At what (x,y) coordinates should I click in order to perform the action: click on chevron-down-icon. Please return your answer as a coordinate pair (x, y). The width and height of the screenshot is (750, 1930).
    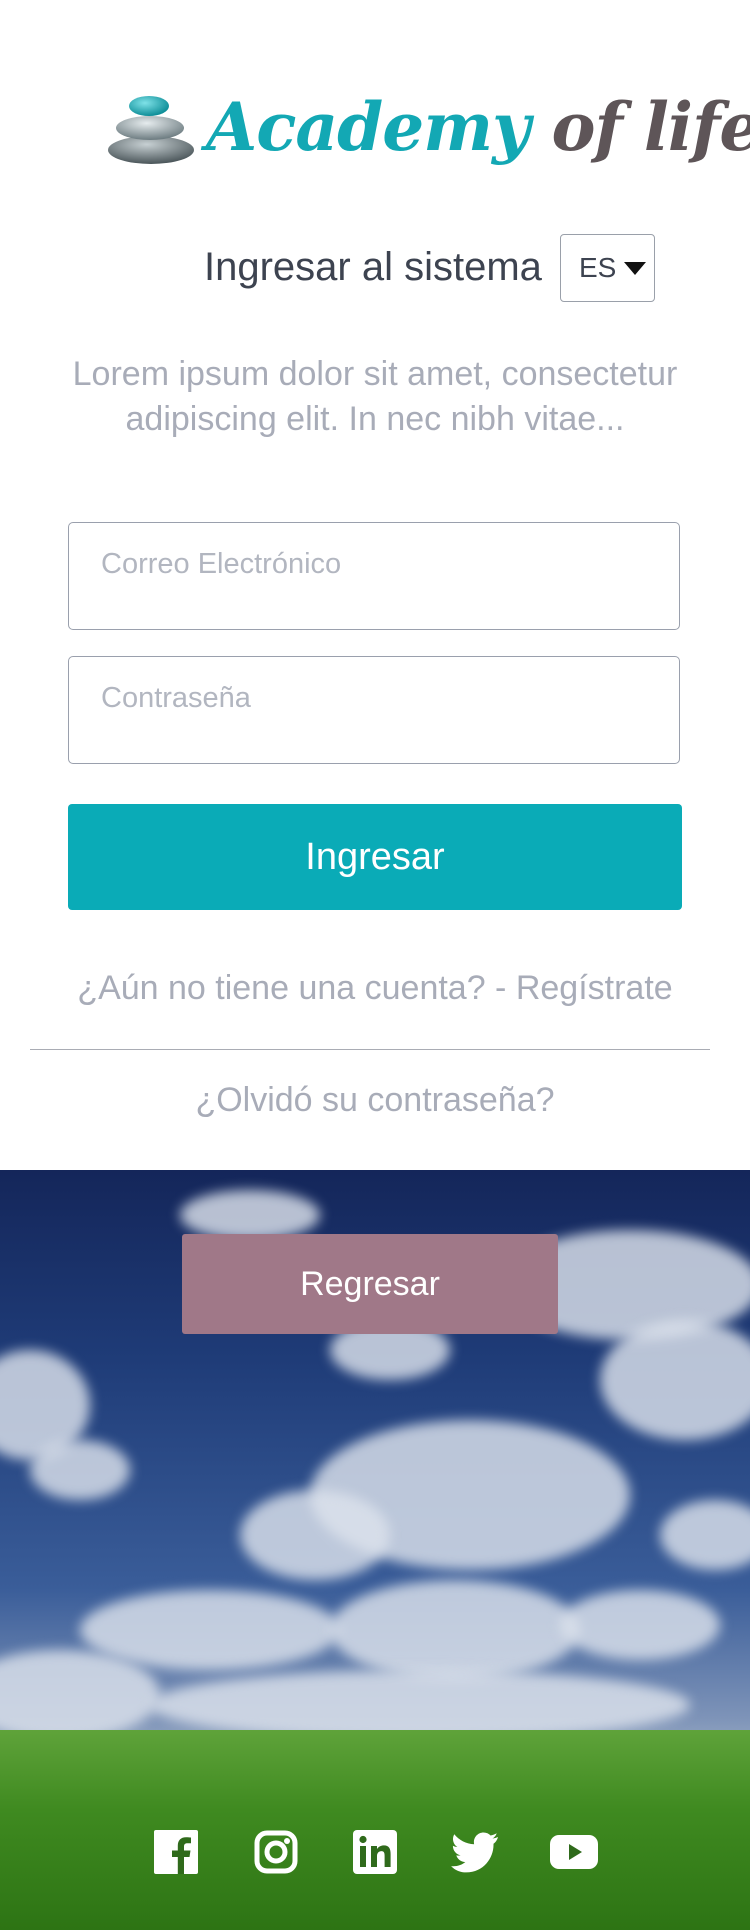
    Looking at the image, I should click on (635, 268).